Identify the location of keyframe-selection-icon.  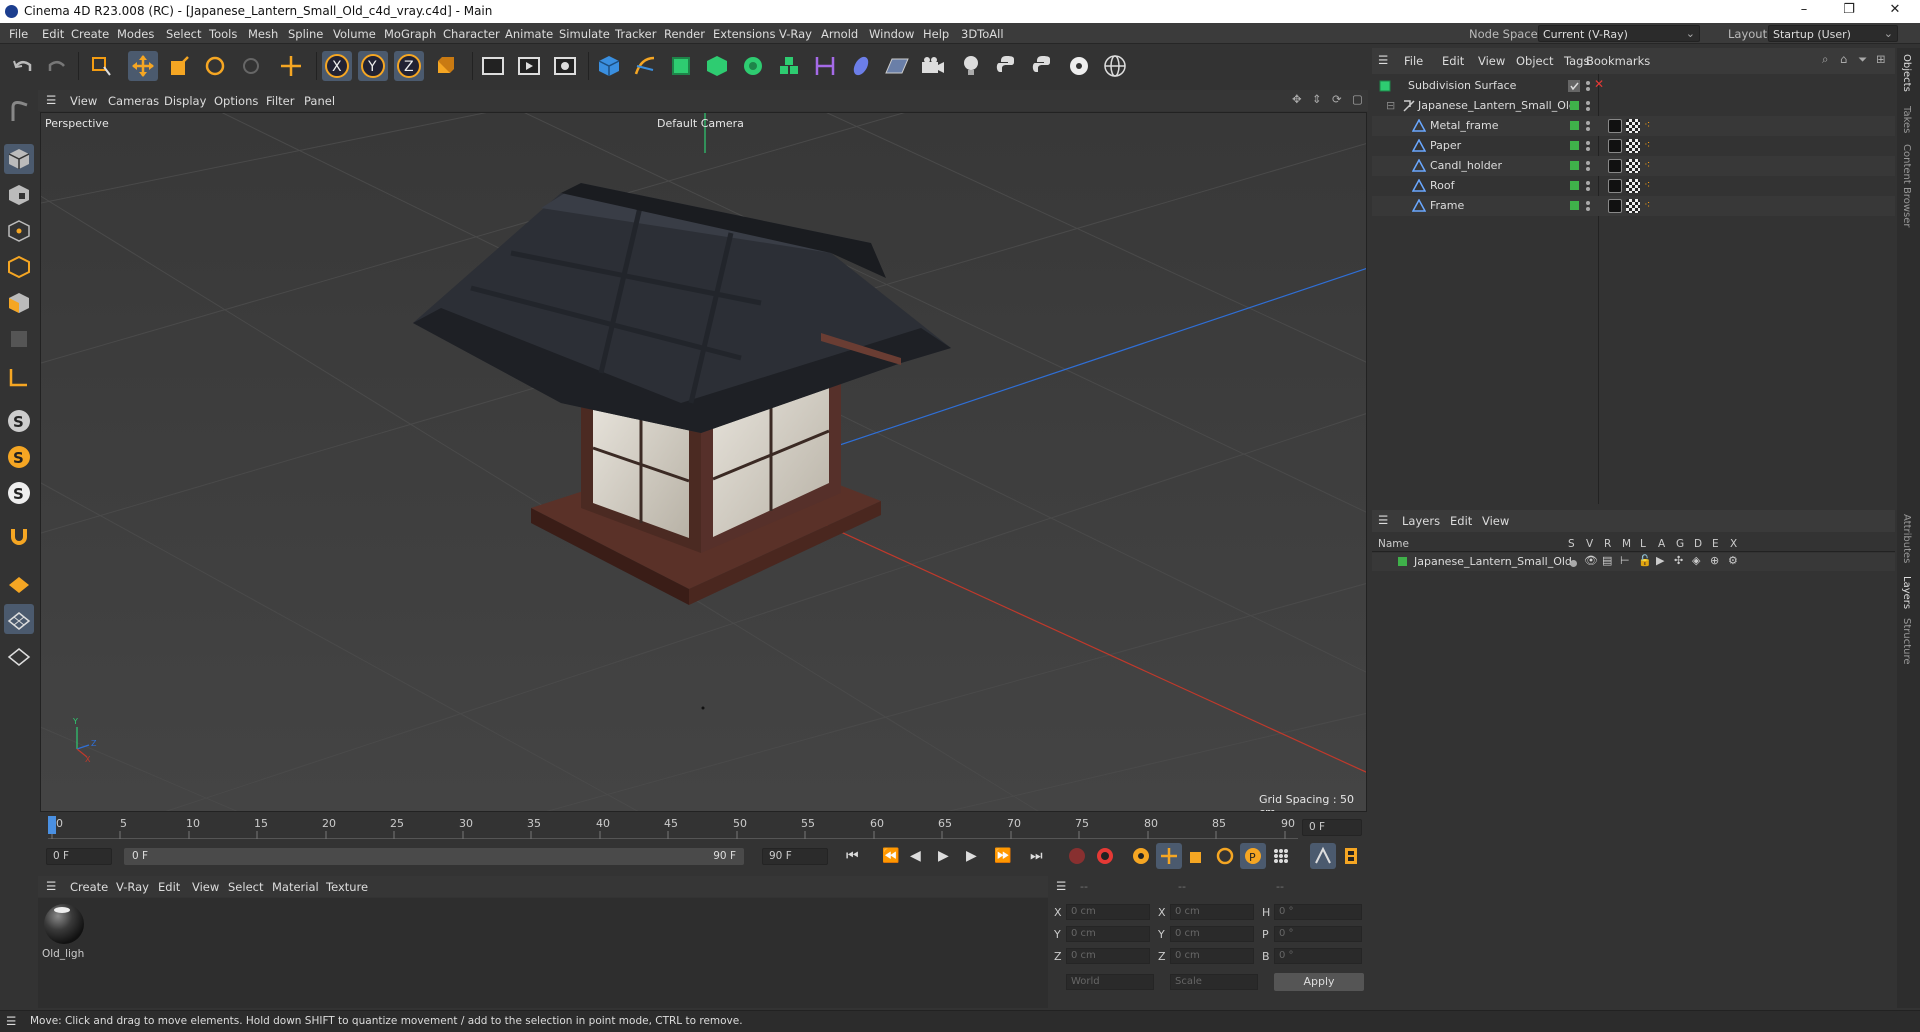
(1141, 856).